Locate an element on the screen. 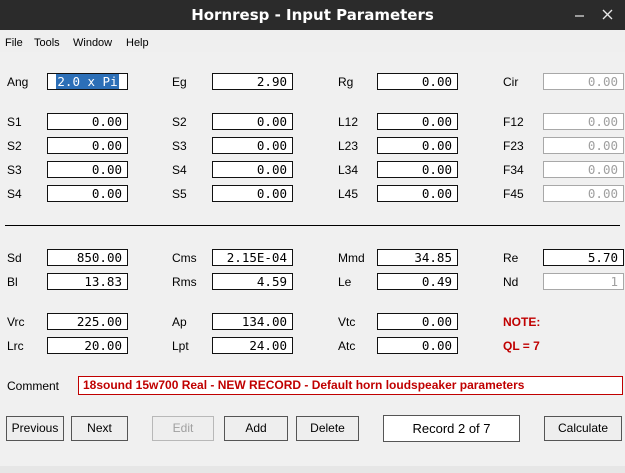 This screenshot has width=625, height=473. param-field-s4: 0.00 is located at coordinates (252, 169).